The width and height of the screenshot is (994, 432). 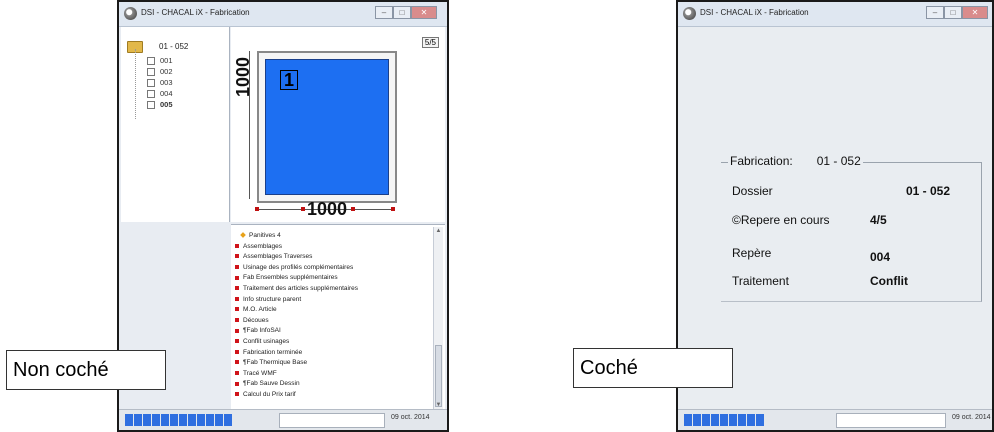 I want to click on tree-item: 004, so click(x=160, y=93).